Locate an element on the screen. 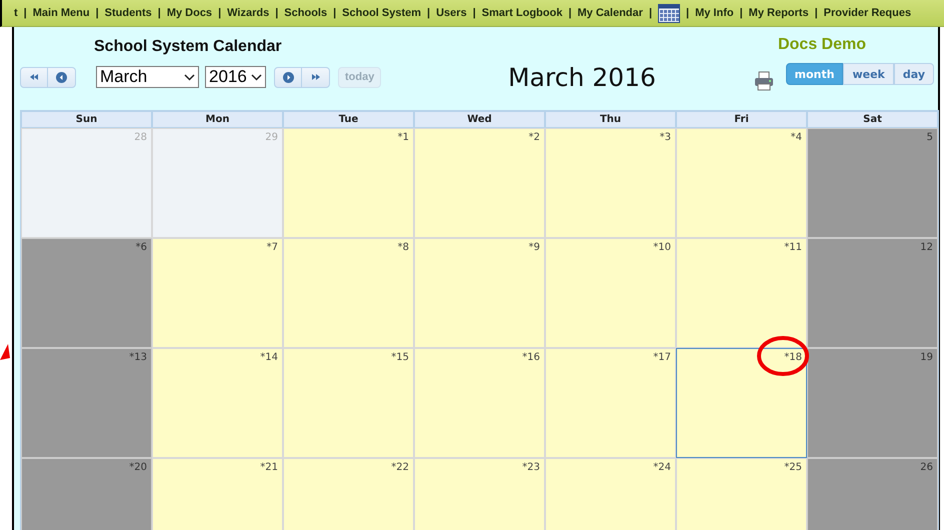  day-number: *8 is located at coordinates (403, 247).